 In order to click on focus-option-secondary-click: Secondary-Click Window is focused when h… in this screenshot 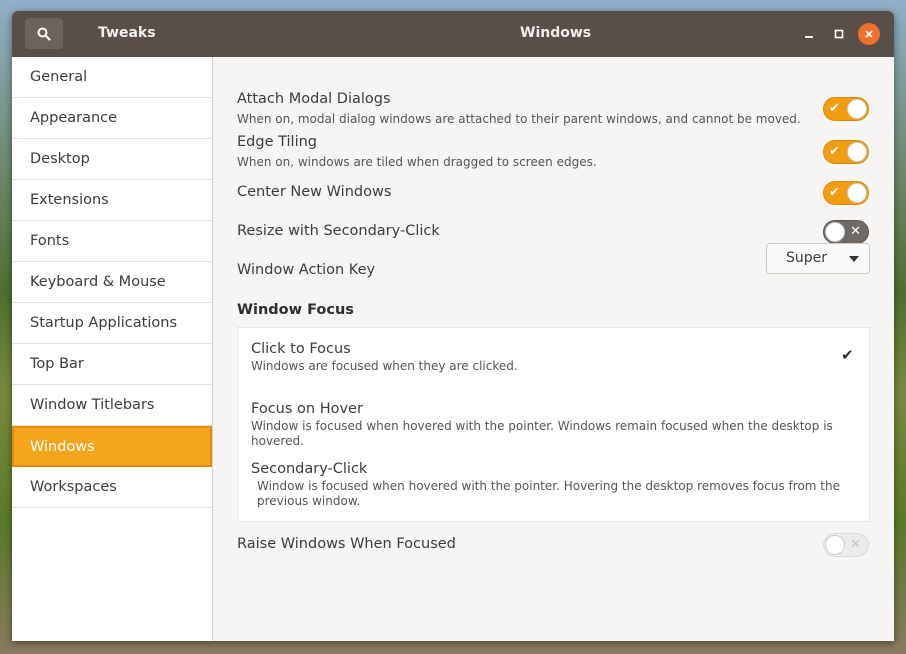, I will do `click(553, 485)`.